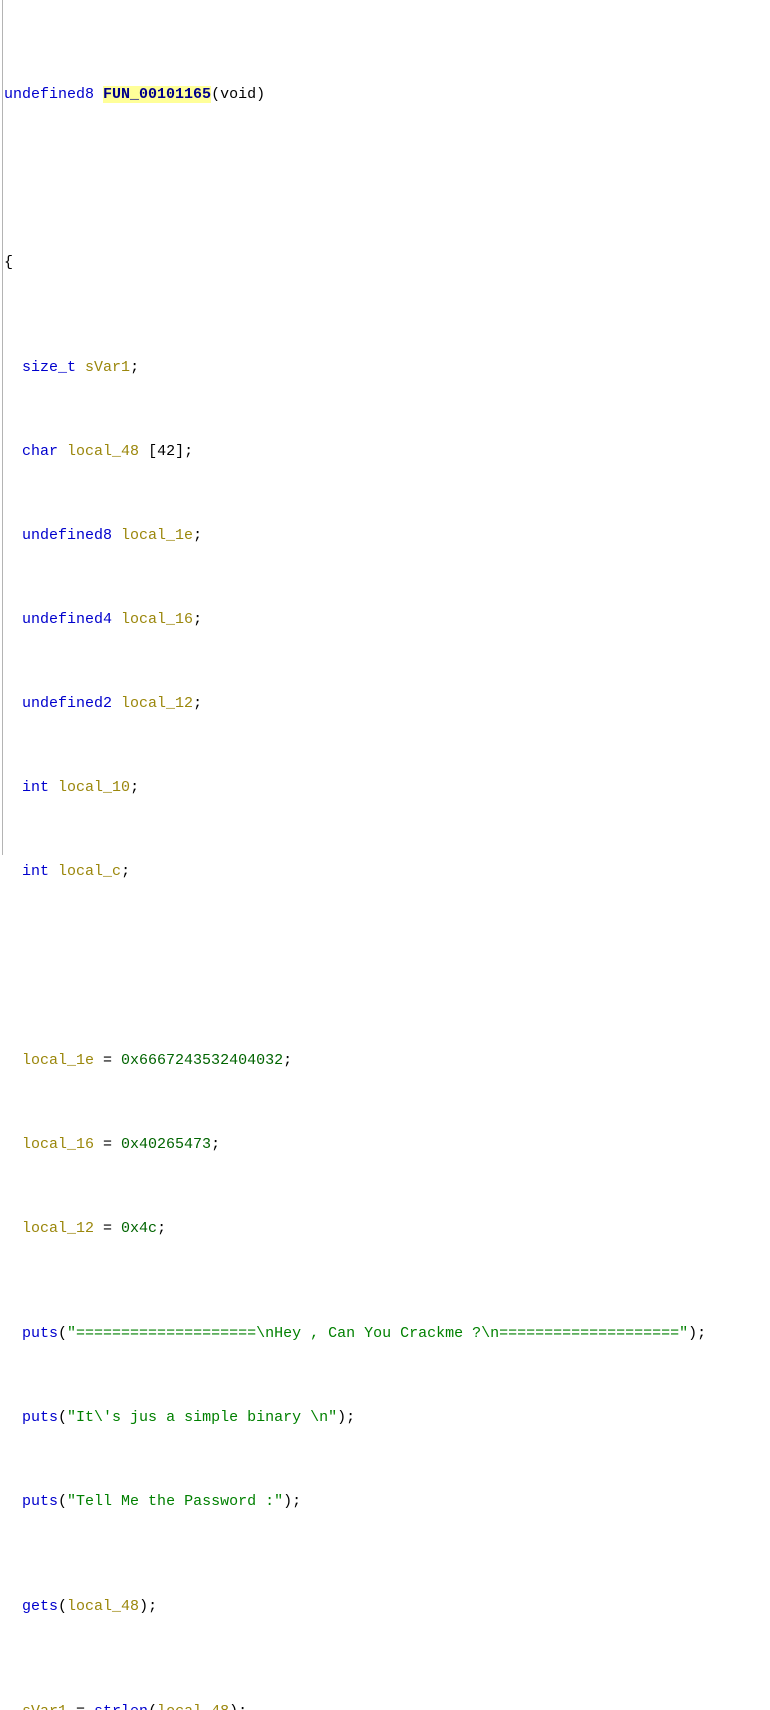  I want to click on assignment-line: local_12 = 0x4c;, so click(387, 1228).